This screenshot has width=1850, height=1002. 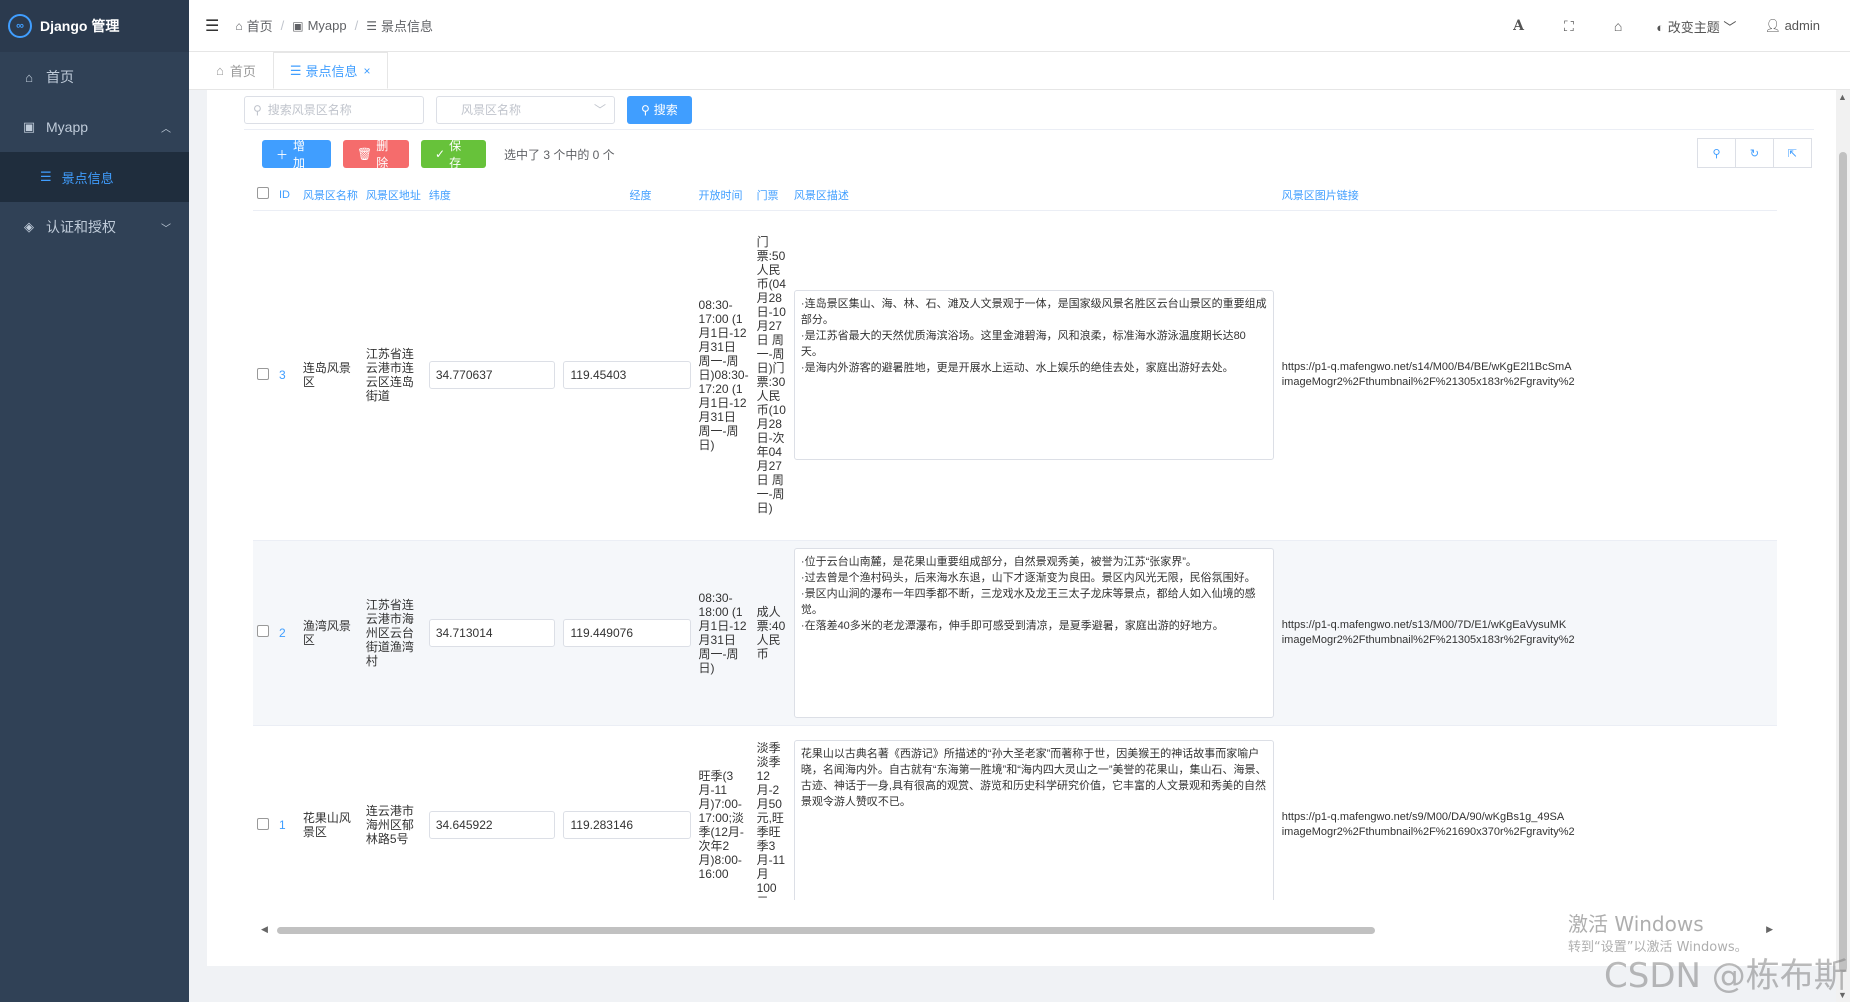 I want to click on latitude-input: 34.645922, so click(x=492, y=825).